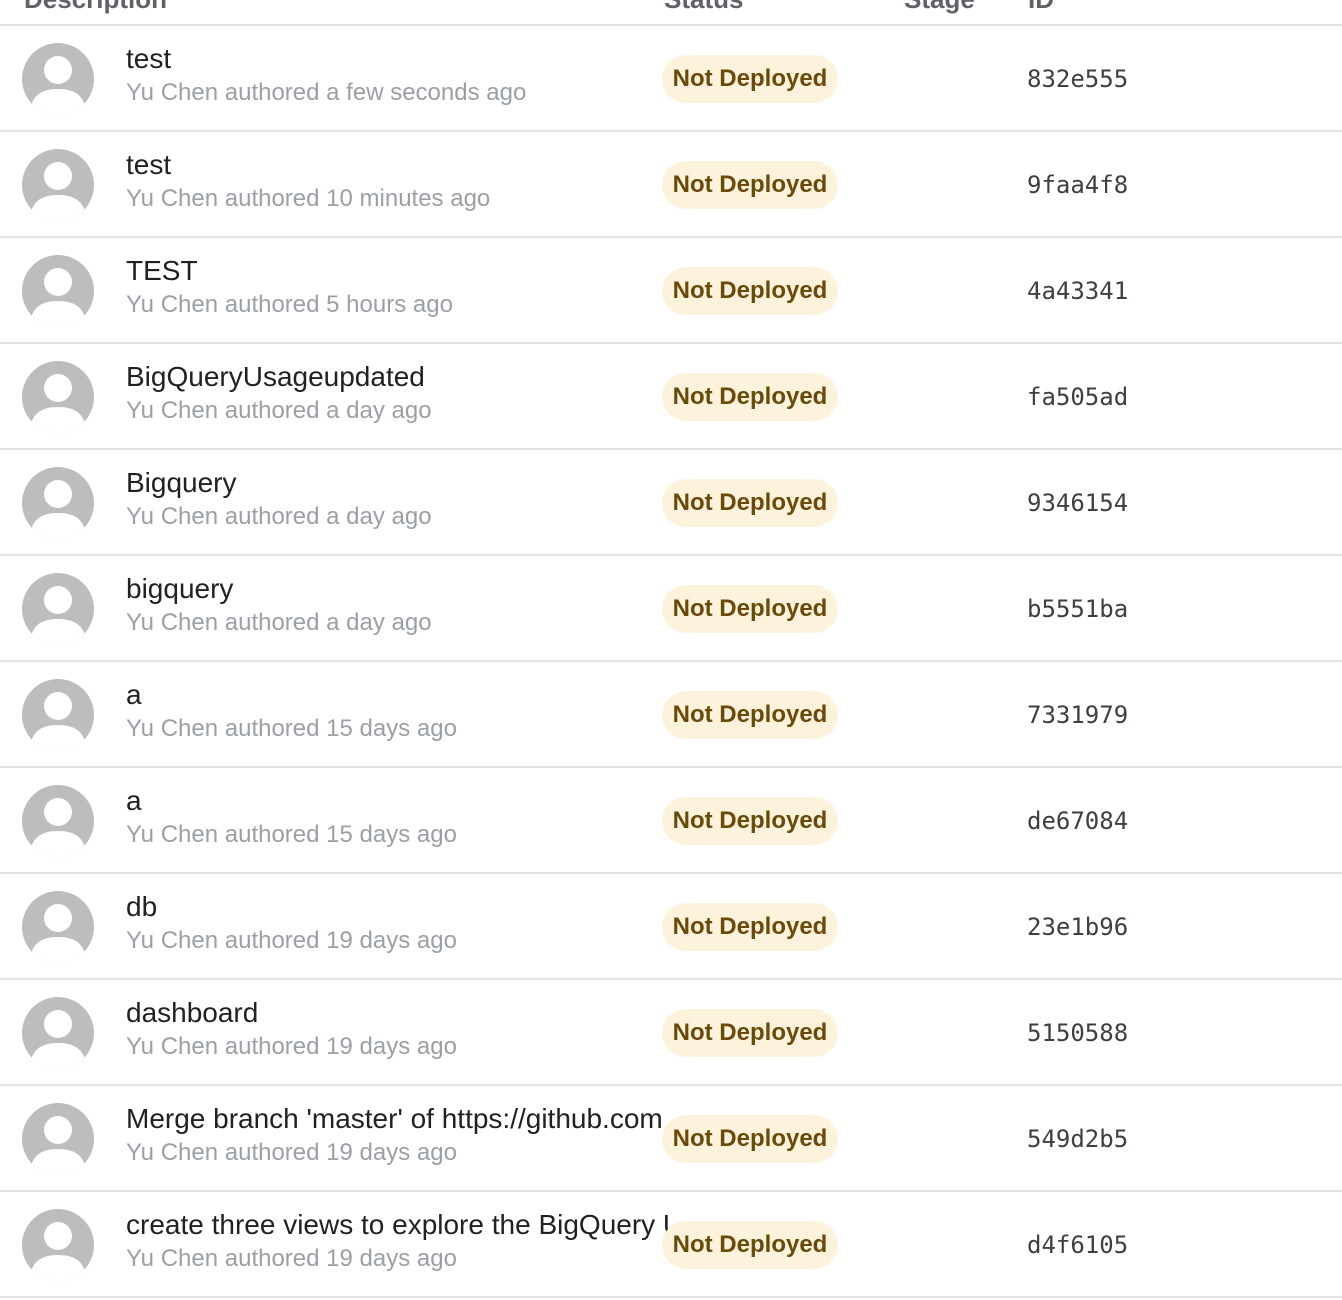  I want to click on commit-description: test Yu Chen authored a few seconds ago, so click(398, 76).